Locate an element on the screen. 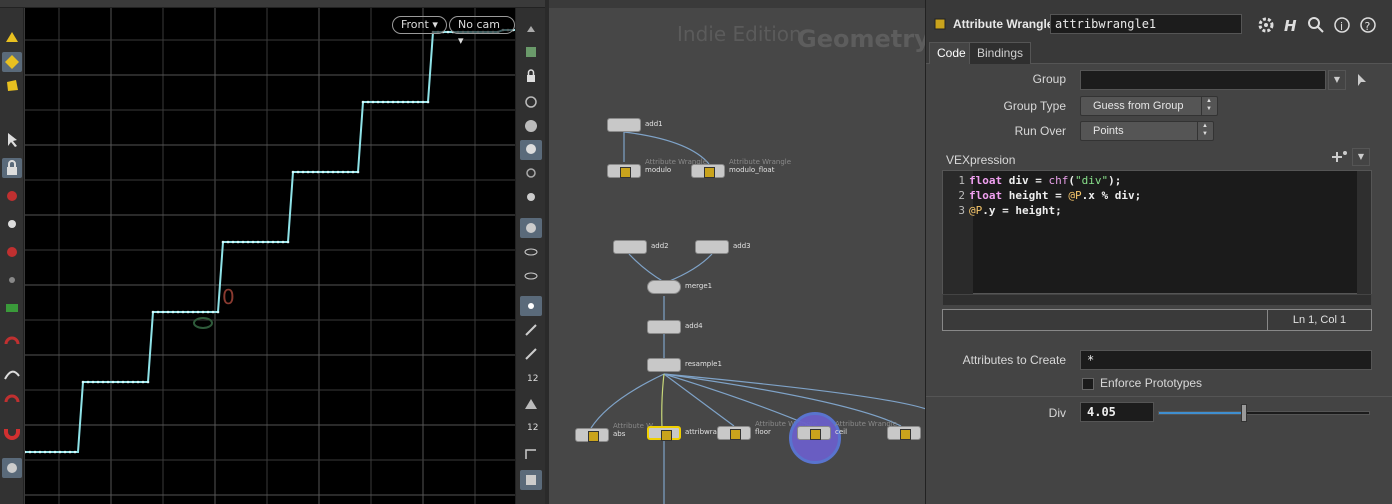  pose-icon is located at coordinates (12, 280).